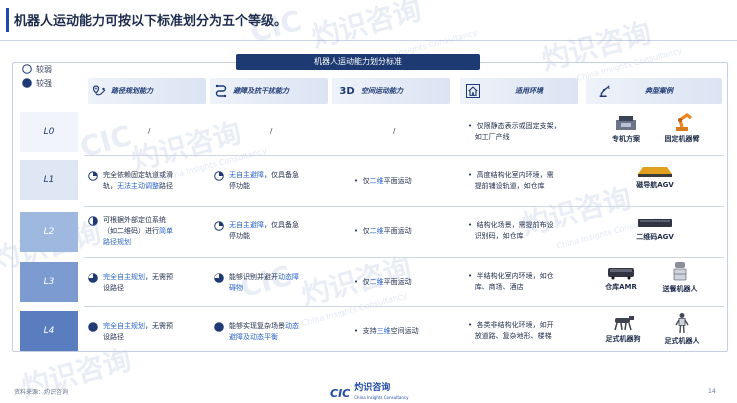 Image resolution: width=737 pixels, height=403 pixels. What do you see at coordinates (515, 225) in the screenshot?
I see `cell-l2-env-line1: 结构化场景，需提前布设` at bounding box center [515, 225].